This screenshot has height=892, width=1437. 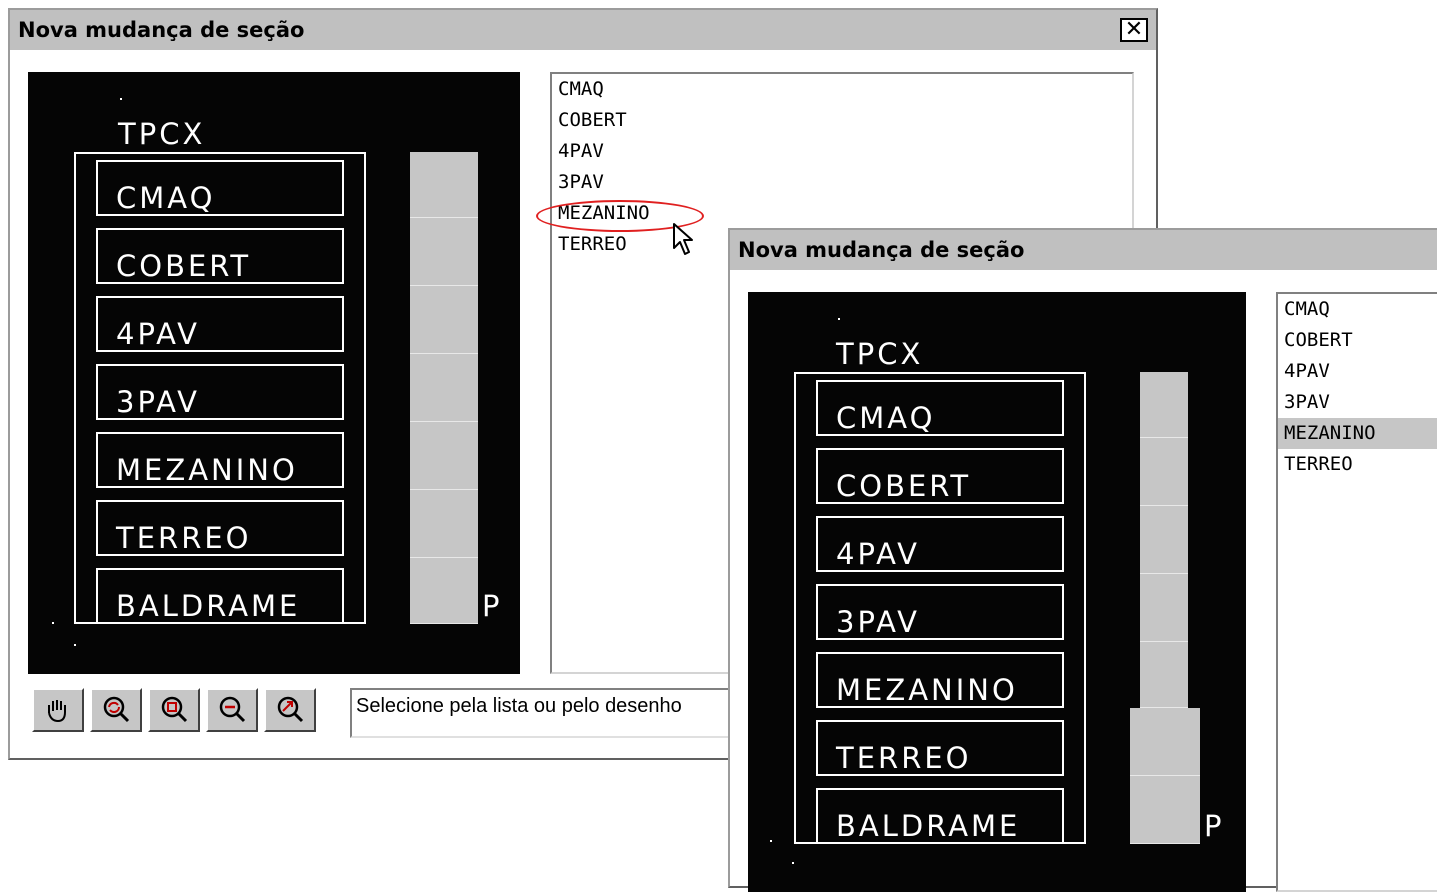 What do you see at coordinates (1357, 464) in the screenshot?
I see `list-item-terreo: TERREO` at bounding box center [1357, 464].